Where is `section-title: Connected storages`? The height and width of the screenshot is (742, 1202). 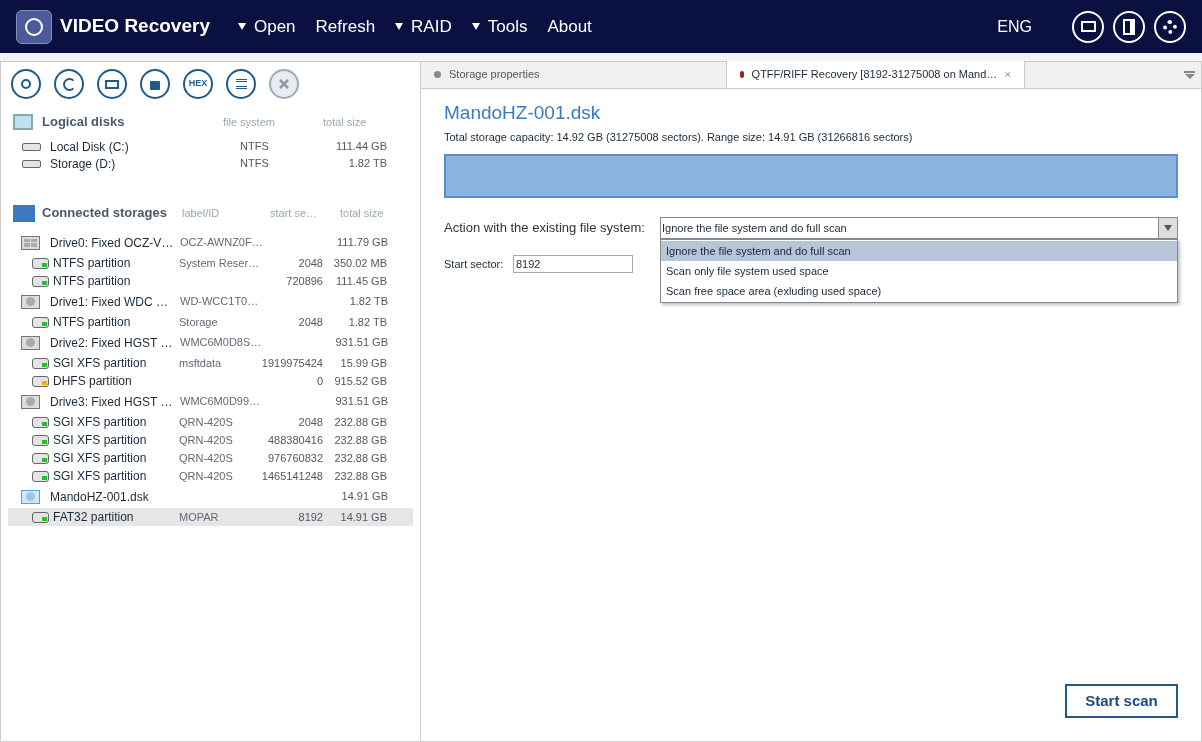 section-title: Connected storages is located at coordinates (105, 213).